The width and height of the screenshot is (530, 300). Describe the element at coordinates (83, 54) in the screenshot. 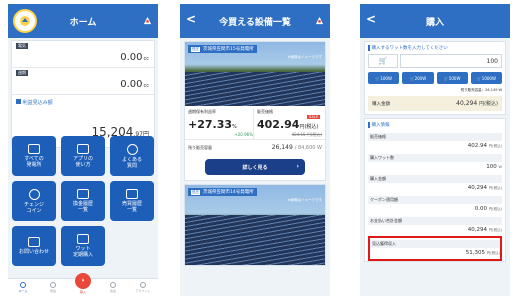

I see `balance-row: 電気 0.00cc` at that location.